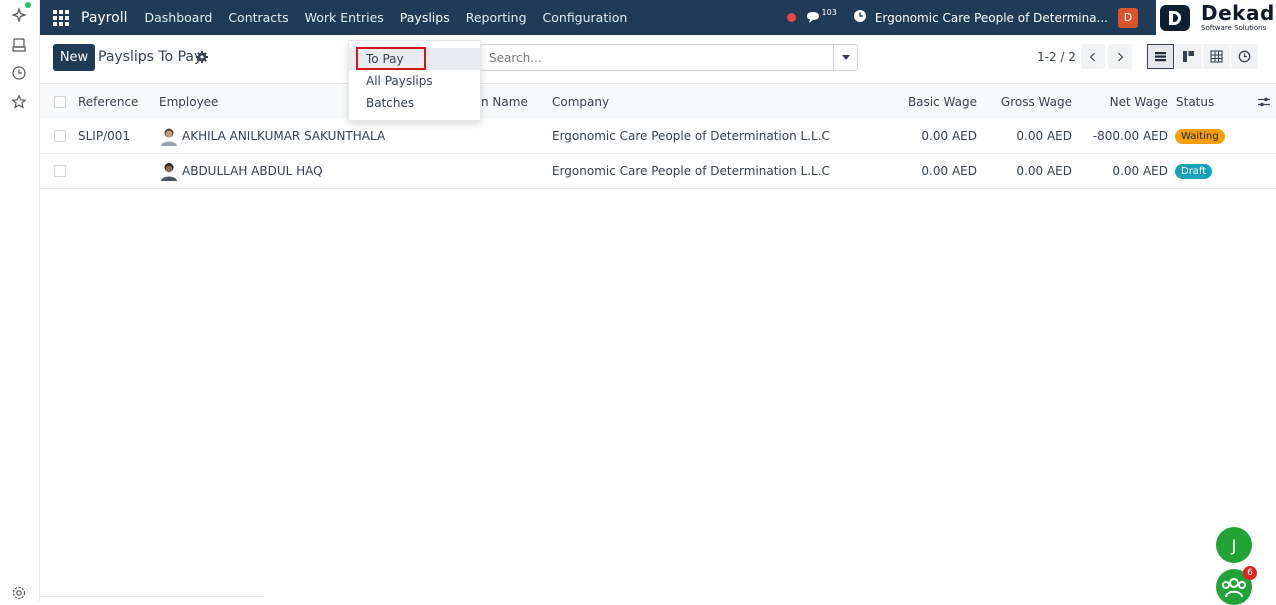  I want to click on left-rail, so click(20, 301).